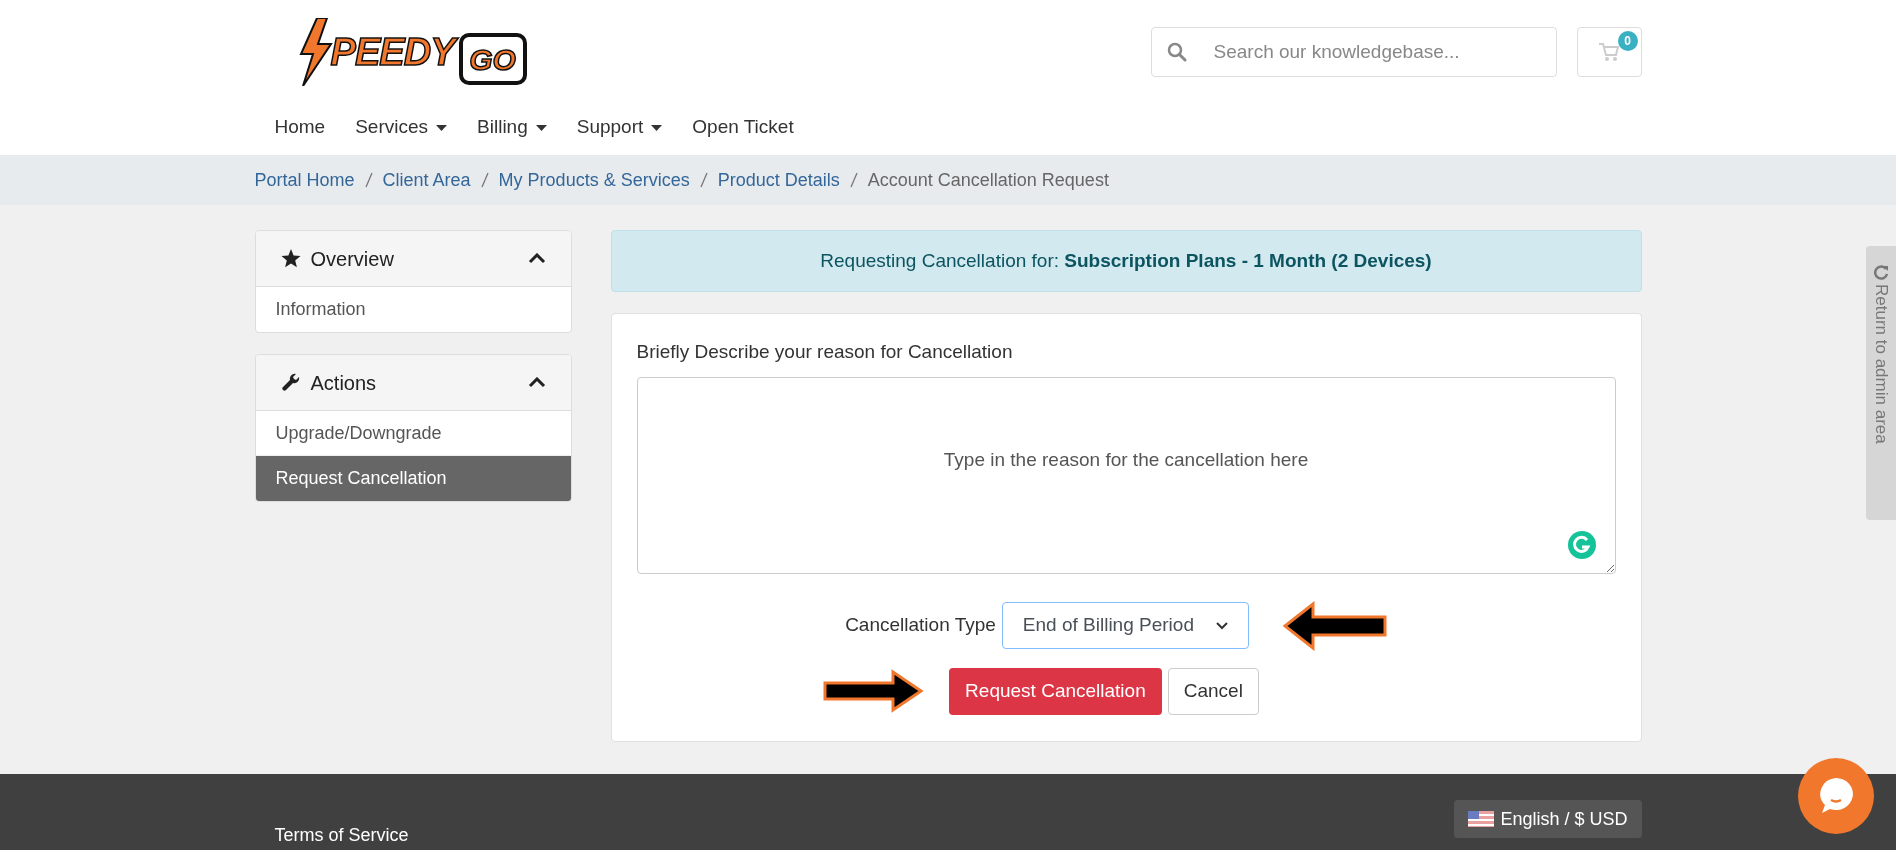 Image resolution: width=1896 pixels, height=850 pixels. Describe the element at coordinates (401, 127) in the screenshot. I see `nav-link: Services` at that location.